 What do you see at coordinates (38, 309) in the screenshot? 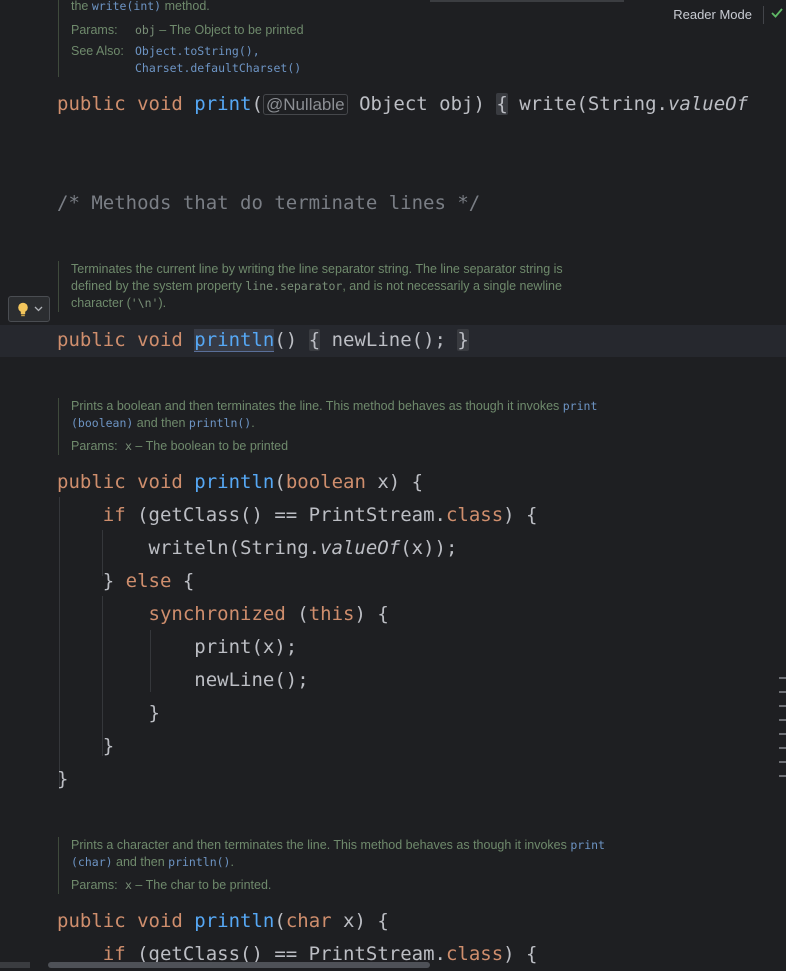
I see `chevron-down-icon` at bounding box center [38, 309].